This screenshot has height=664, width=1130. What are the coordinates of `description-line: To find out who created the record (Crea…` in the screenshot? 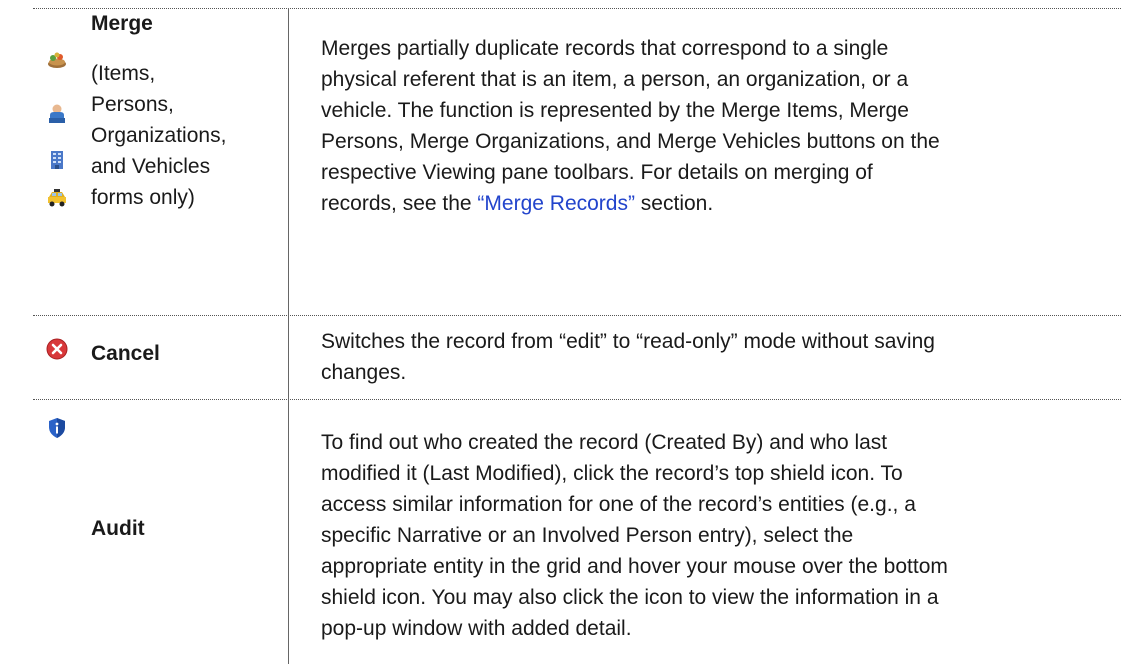 It's located at (604, 442).